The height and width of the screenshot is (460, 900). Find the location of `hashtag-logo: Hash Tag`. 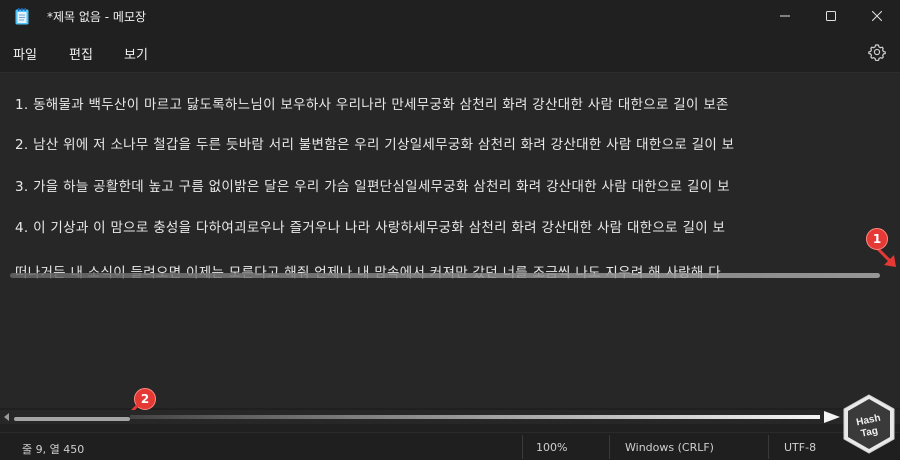

hashtag-logo: Hash Tag is located at coordinates (869, 424).